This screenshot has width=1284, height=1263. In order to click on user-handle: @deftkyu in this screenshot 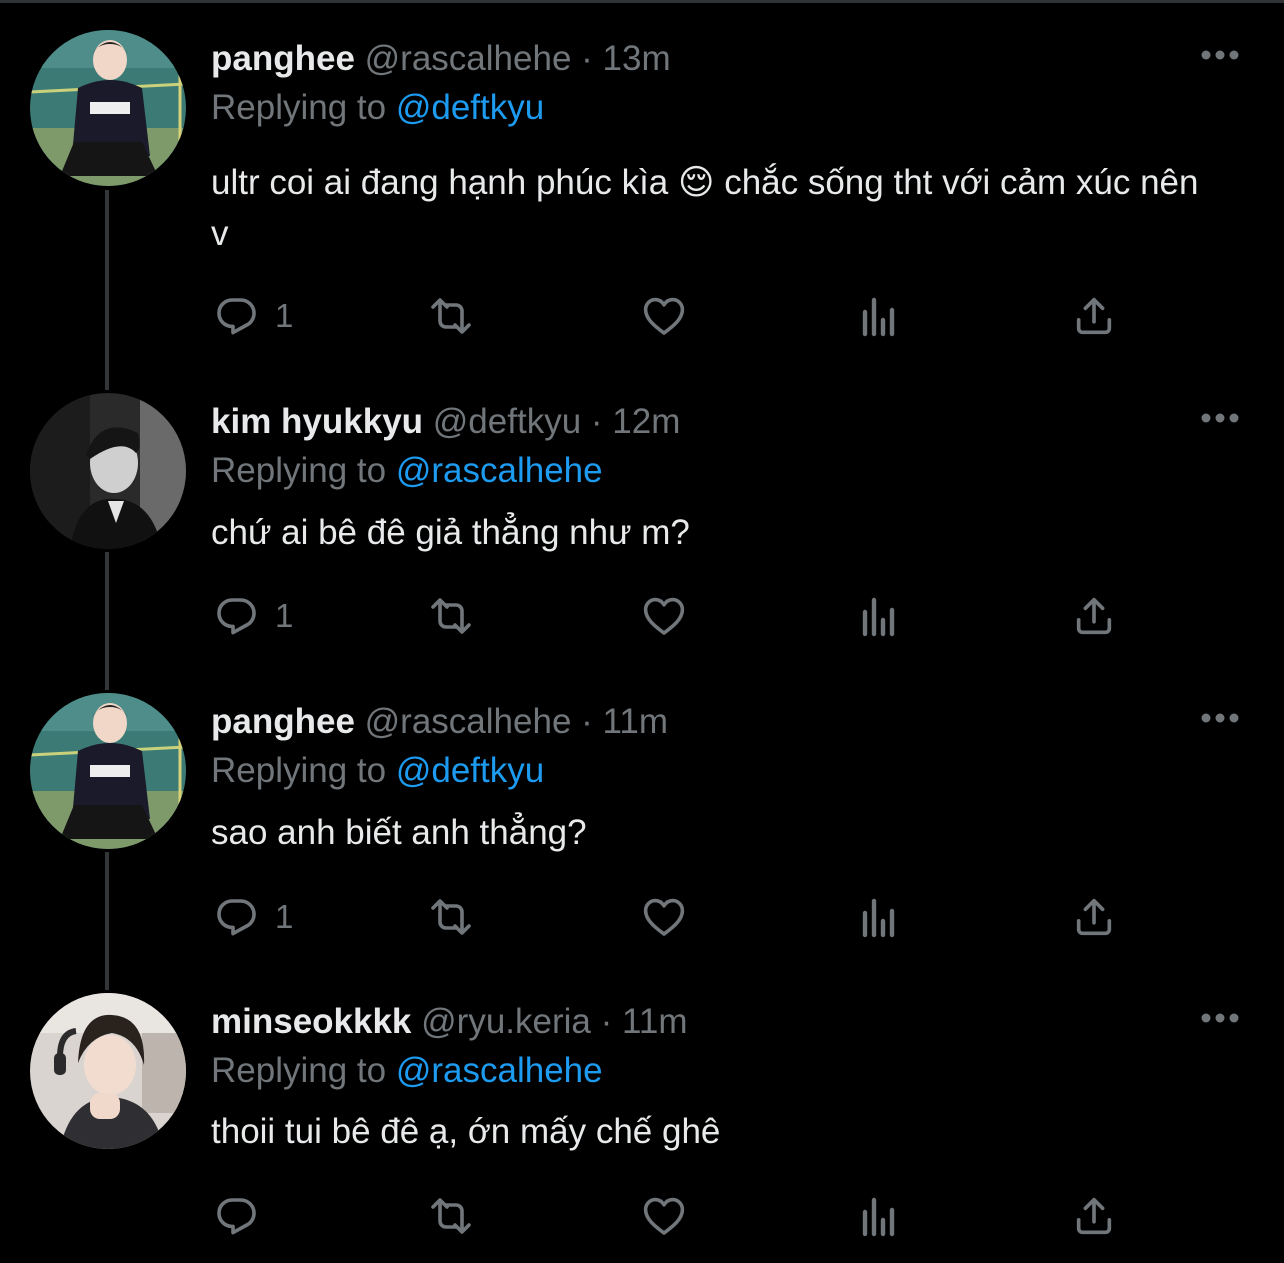, I will do `click(507, 421)`.